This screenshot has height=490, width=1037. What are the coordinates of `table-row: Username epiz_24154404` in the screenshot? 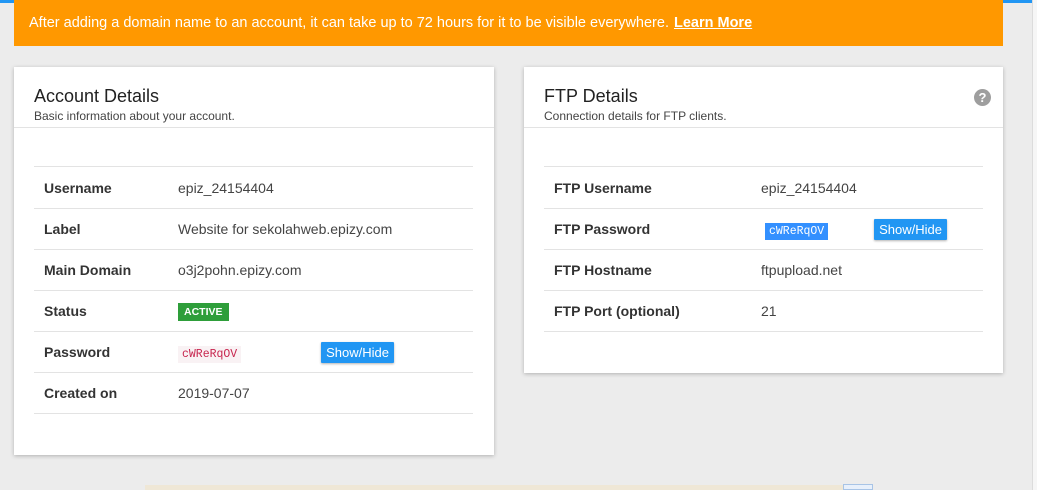 It's located at (253, 187).